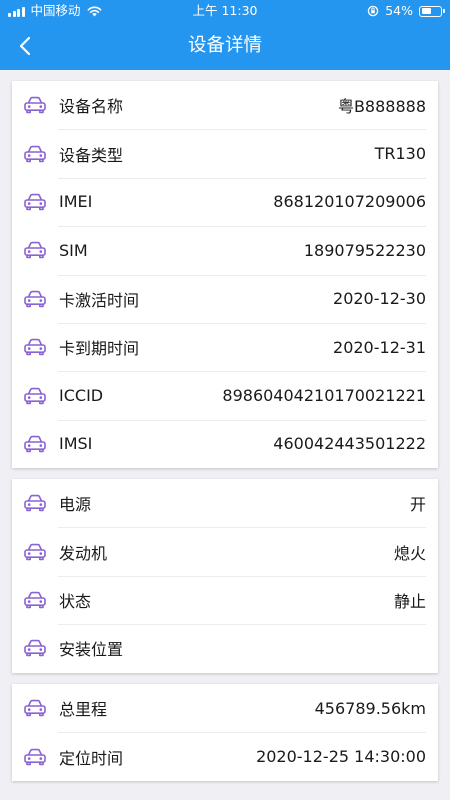 This screenshot has height=800, width=450. What do you see at coordinates (225, 599) in the screenshot?
I see `detail-row: 状态 静止` at bounding box center [225, 599].